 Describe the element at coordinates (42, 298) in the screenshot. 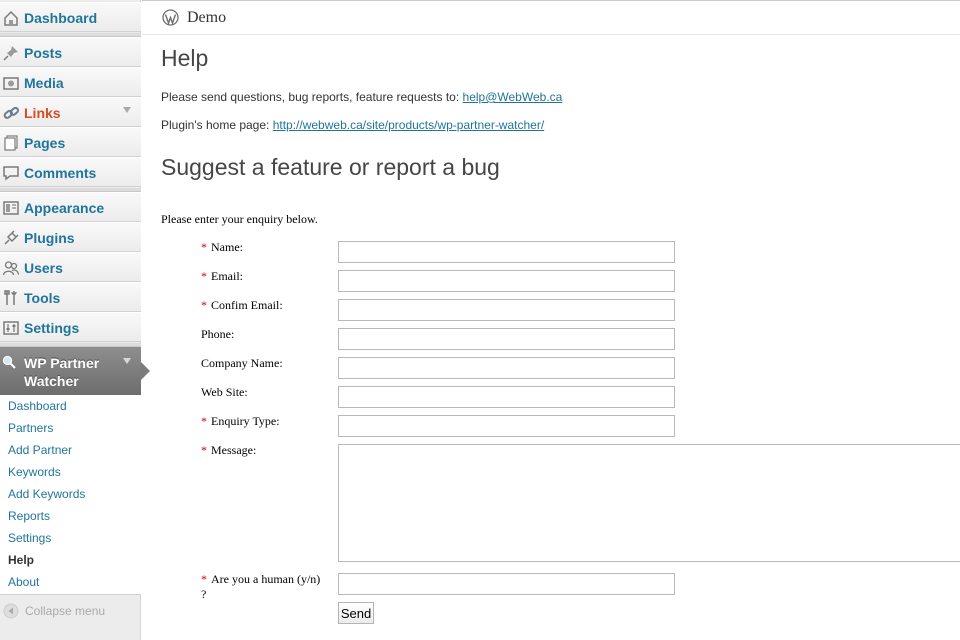

I see `menu-label: Tools` at that location.